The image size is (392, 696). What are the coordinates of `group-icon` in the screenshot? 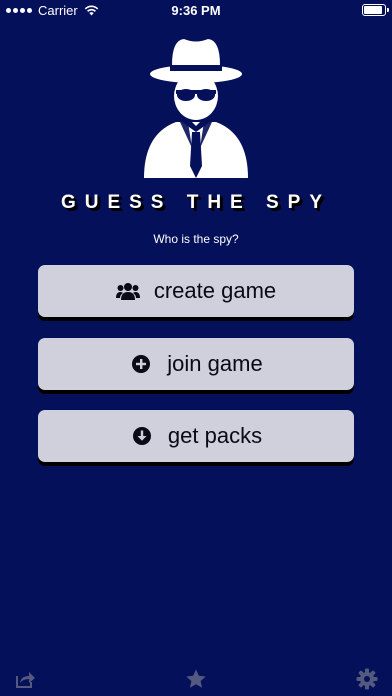 It's located at (127, 291).